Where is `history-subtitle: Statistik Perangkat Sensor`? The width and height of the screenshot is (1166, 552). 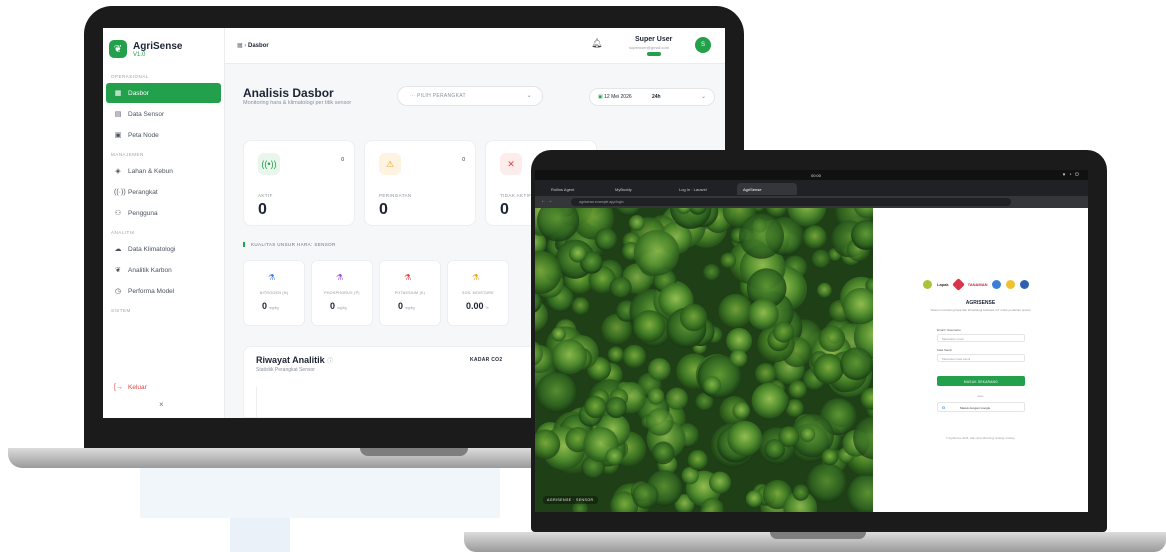 history-subtitle: Statistik Perangkat Sensor is located at coordinates (285, 370).